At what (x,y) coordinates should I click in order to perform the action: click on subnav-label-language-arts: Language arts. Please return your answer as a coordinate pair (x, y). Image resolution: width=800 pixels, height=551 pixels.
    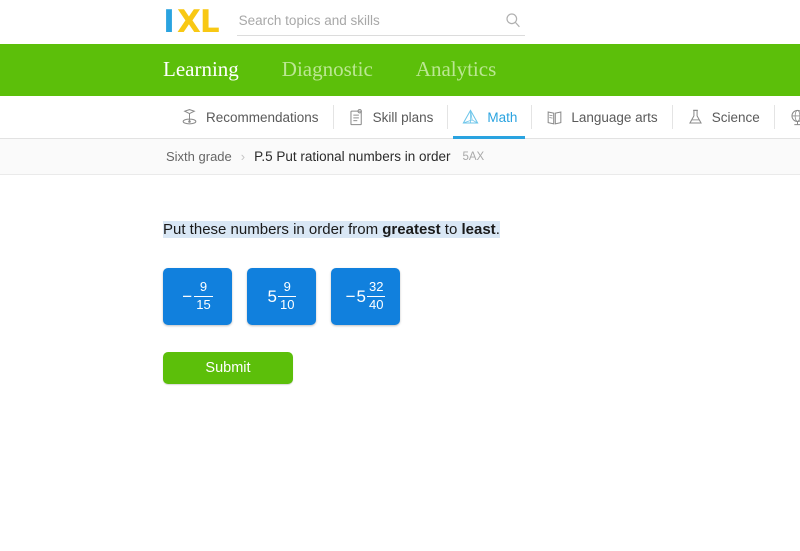
    Looking at the image, I should click on (614, 117).